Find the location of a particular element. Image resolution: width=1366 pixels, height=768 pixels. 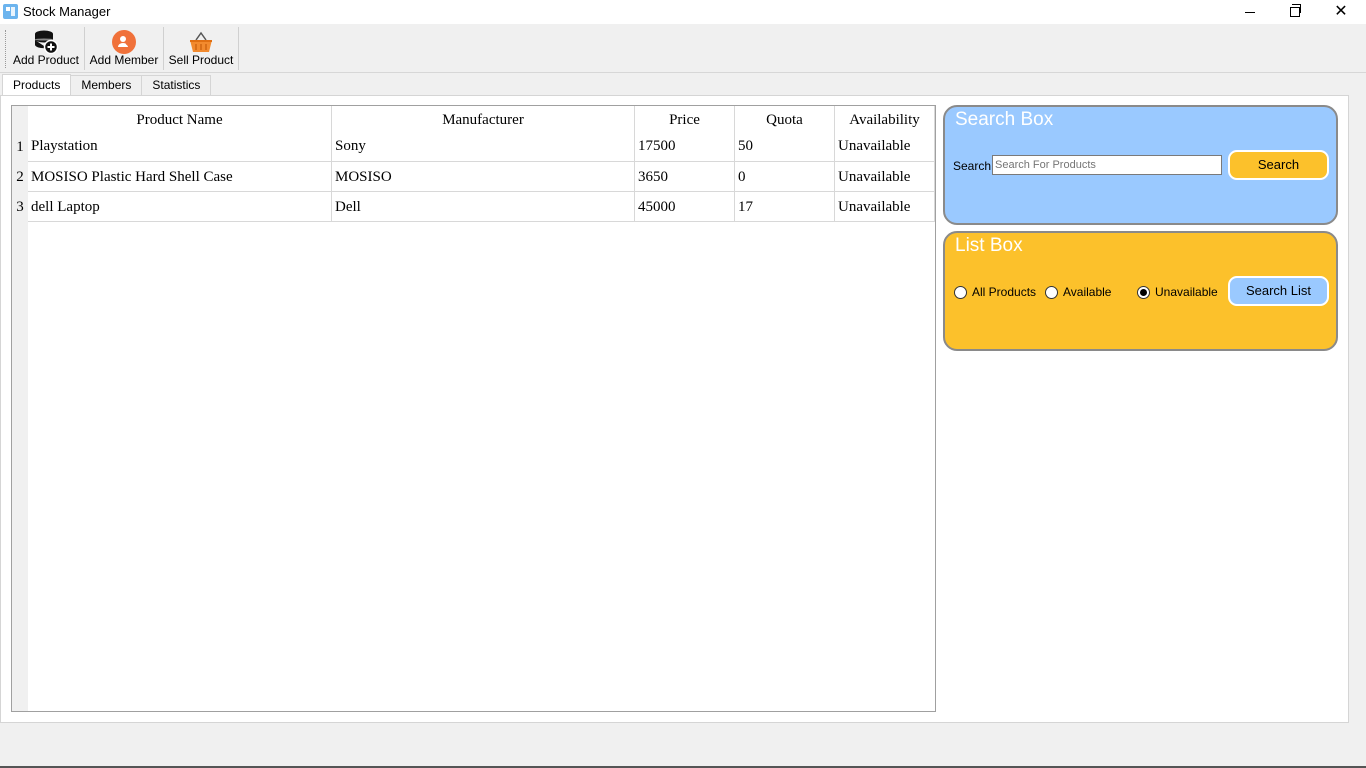

database-add-icon is located at coordinates (47, 42).